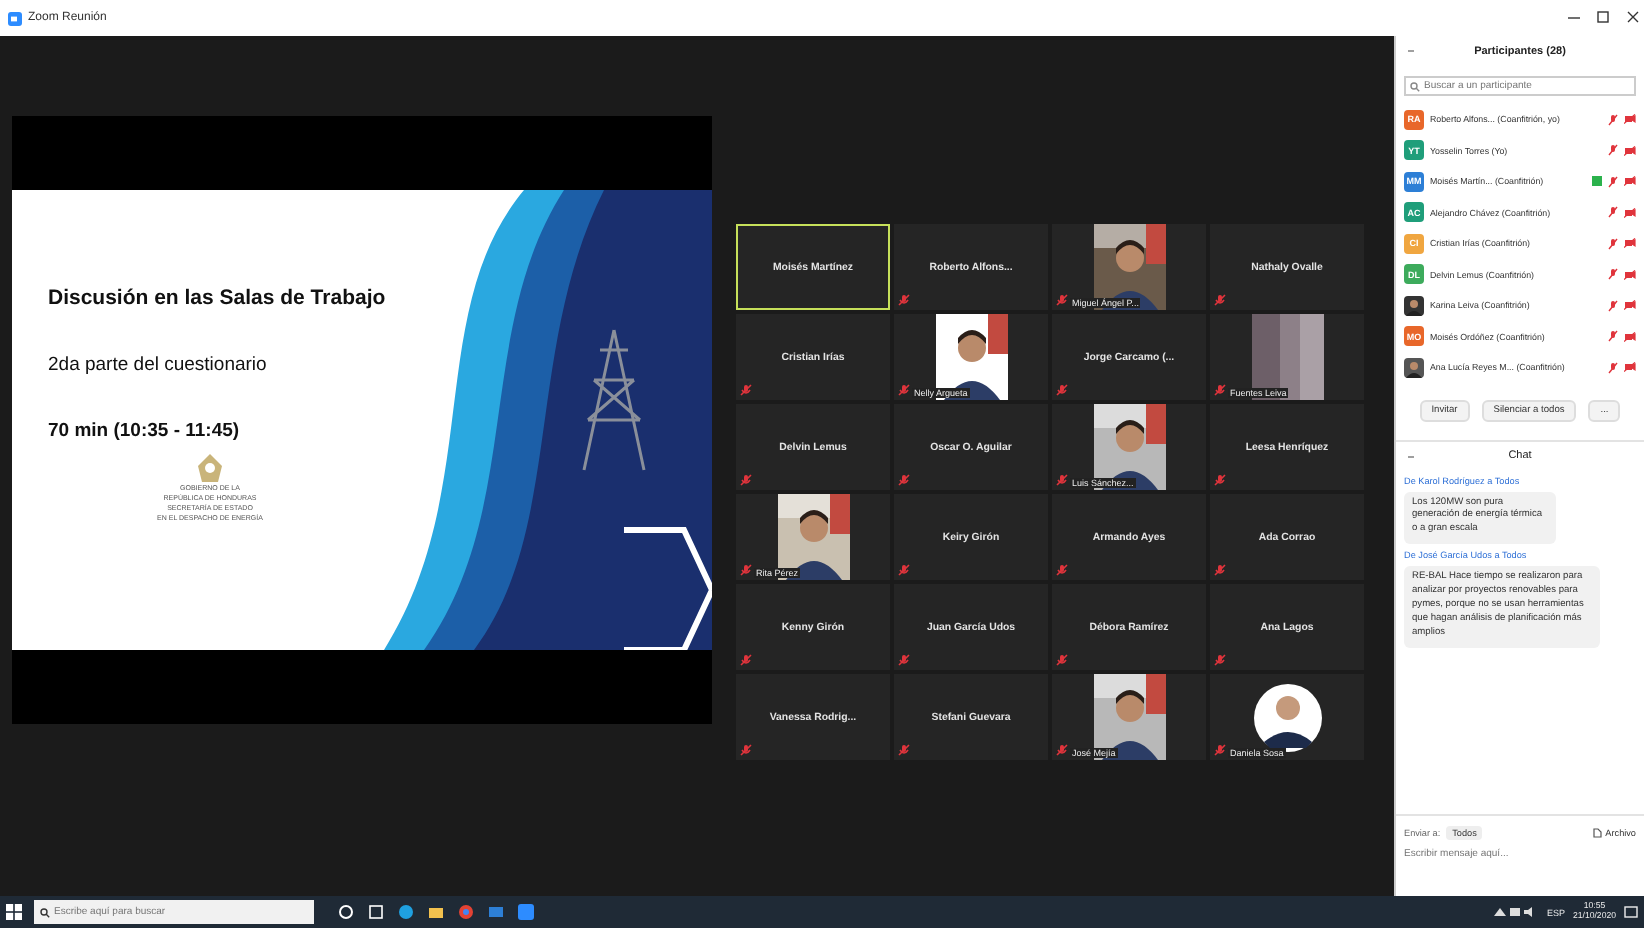 The width and height of the screenshot is (1644, 928). Describe the element at coordinates (436, 912) in the screenshot. I see `folder-icon` at that location.